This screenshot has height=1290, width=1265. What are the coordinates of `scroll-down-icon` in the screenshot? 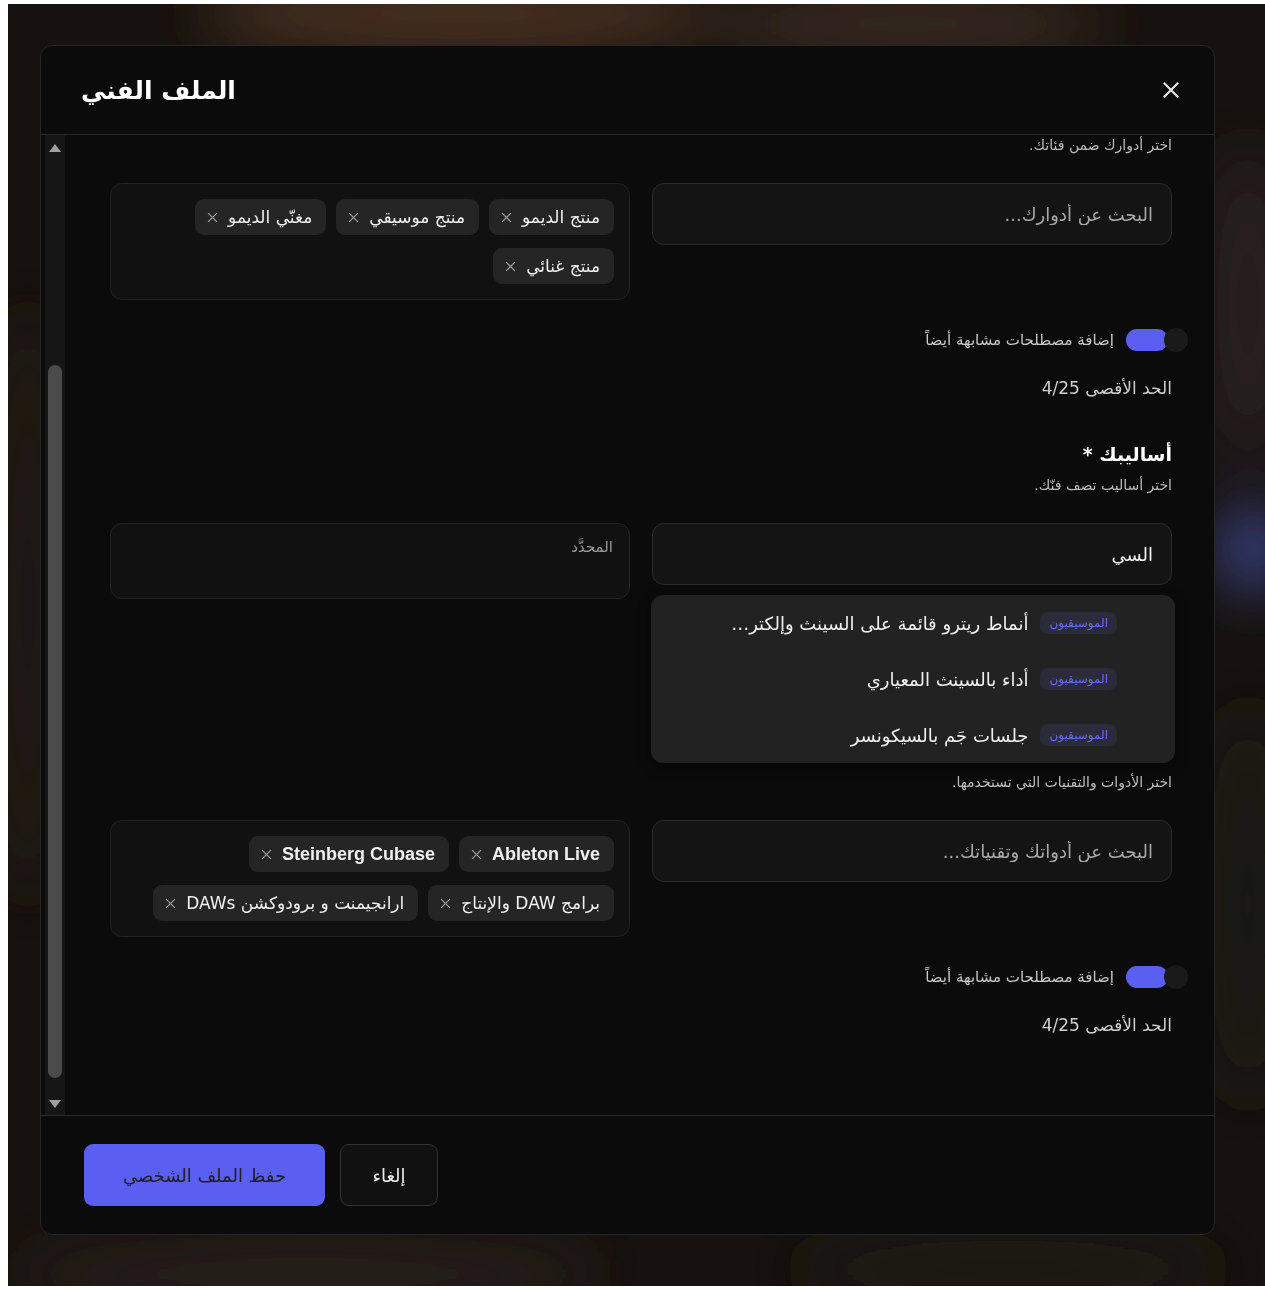 It's located at (55, 1104).